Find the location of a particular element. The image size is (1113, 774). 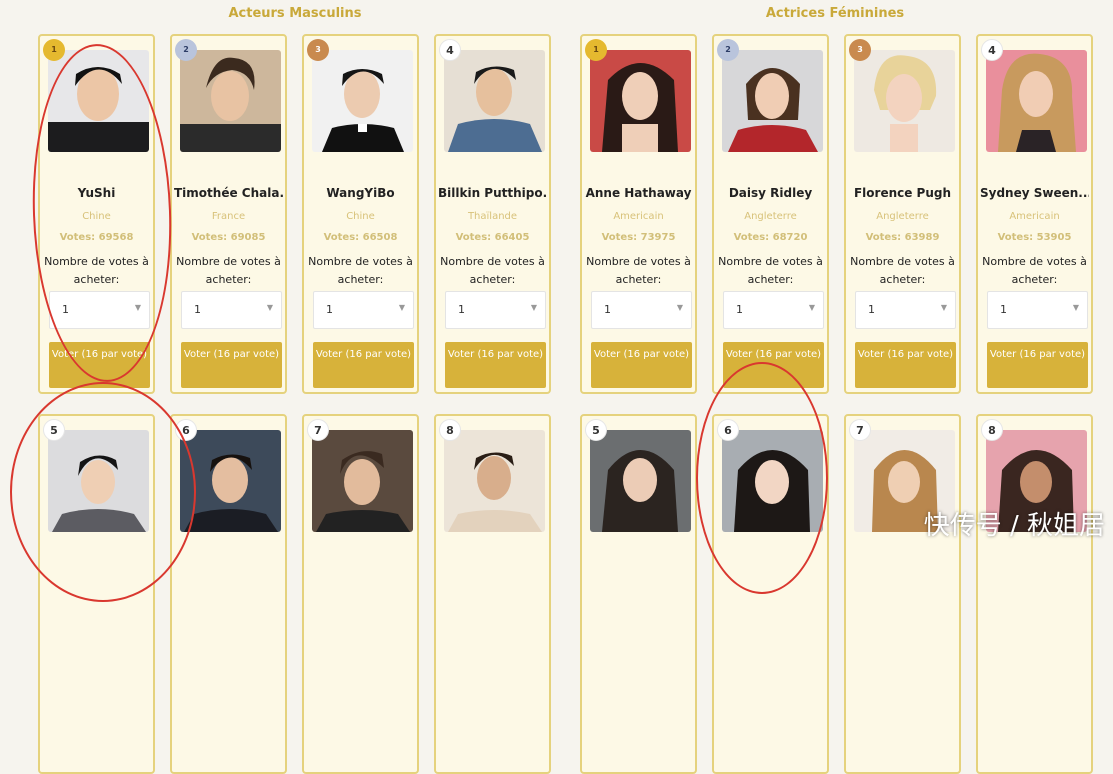

watermark: 快传号 / 秋姐居 is located at coordinates (1014, 526).